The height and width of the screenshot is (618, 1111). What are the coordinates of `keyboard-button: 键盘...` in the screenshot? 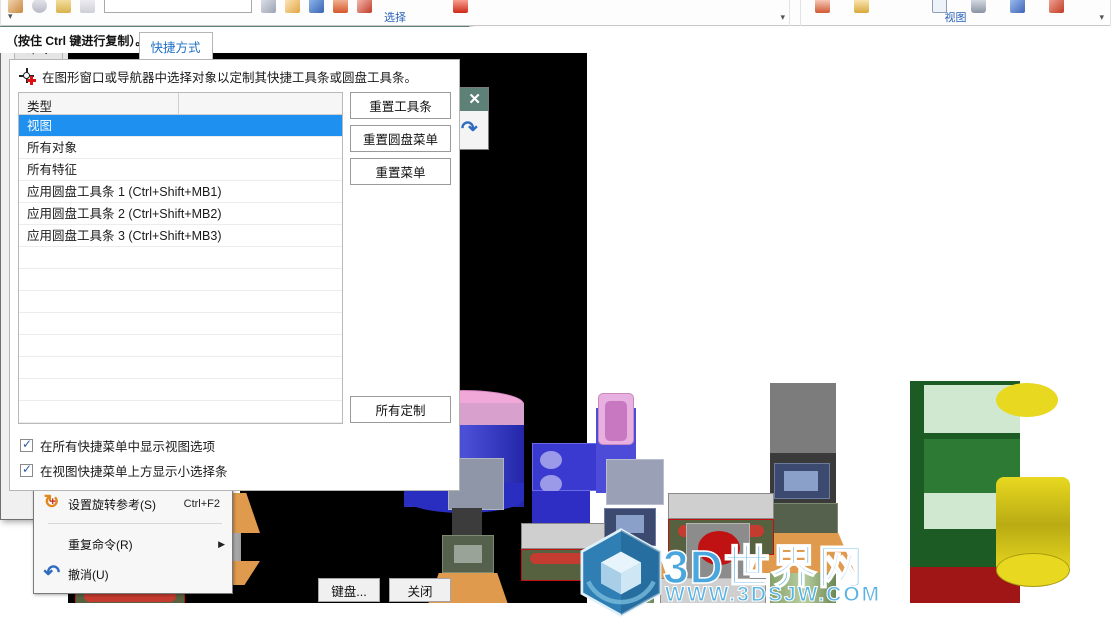 It's located at (349, 590).